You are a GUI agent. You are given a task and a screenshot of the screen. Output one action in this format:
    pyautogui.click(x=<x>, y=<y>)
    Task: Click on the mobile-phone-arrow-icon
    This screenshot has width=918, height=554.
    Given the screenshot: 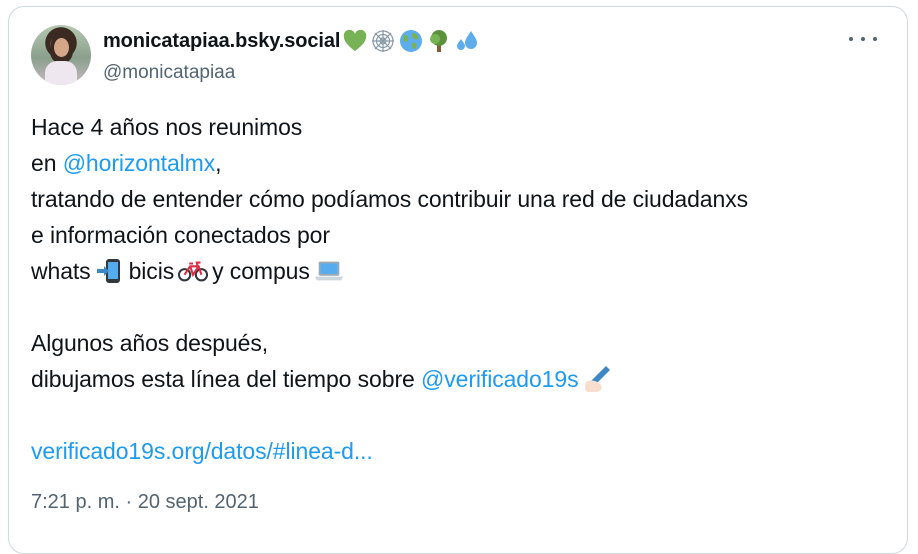 What is the action you would take?
    pyautogui.click(x=110, y=271)
    